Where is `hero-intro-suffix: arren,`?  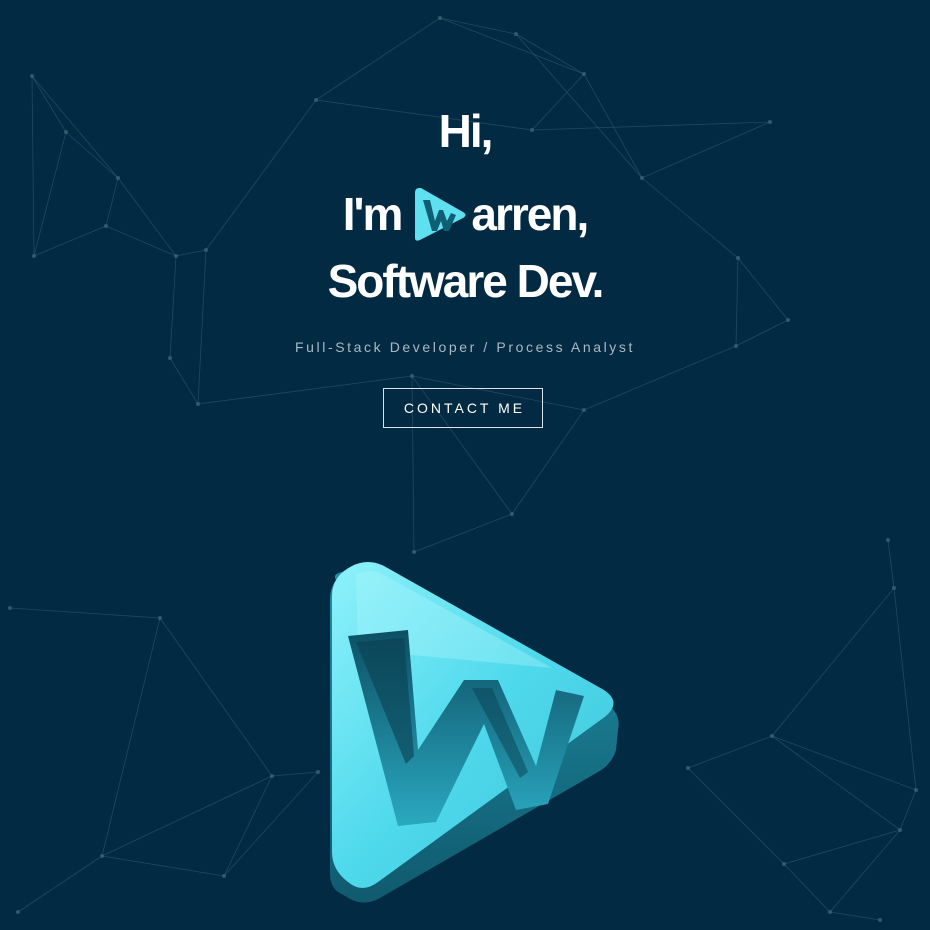
hero-intro-suffix: arren, is located at coordinates (530, 214).